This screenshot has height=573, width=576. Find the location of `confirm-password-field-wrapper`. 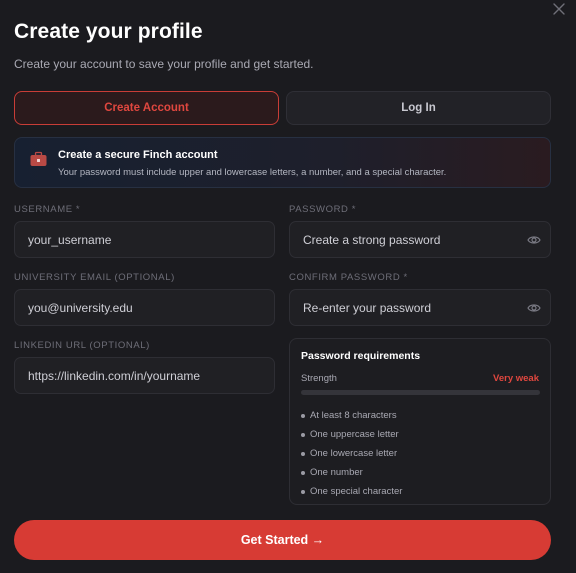

confirm-password-field-wrapper is located at coordinates (420, 307).